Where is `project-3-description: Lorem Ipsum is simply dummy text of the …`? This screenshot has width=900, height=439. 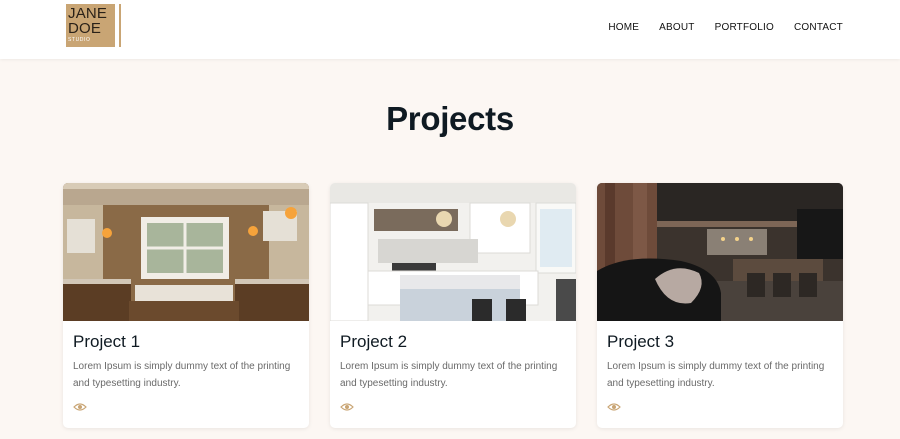 project-3-description: Lorem Ipsum is simply dummy text of the … is located at coordinates (716, 375).